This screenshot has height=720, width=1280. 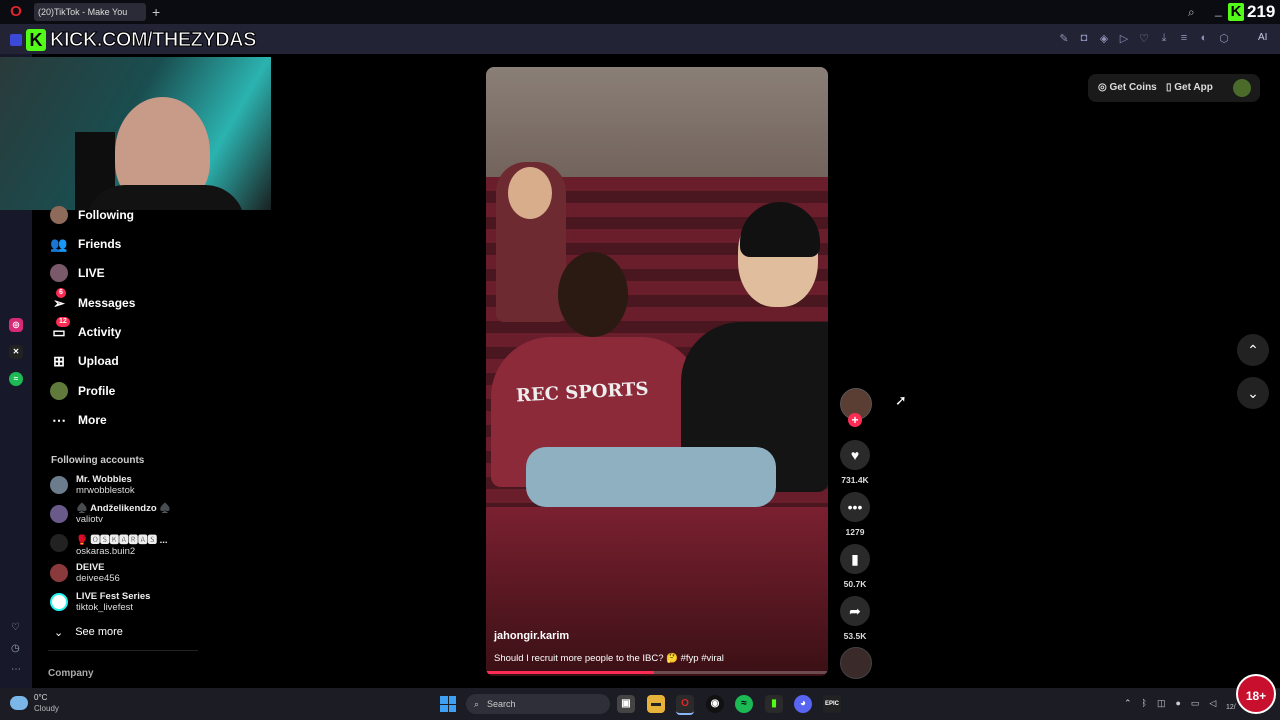 I want to click on account-name: DEIVE, so click(x=90, y=567).